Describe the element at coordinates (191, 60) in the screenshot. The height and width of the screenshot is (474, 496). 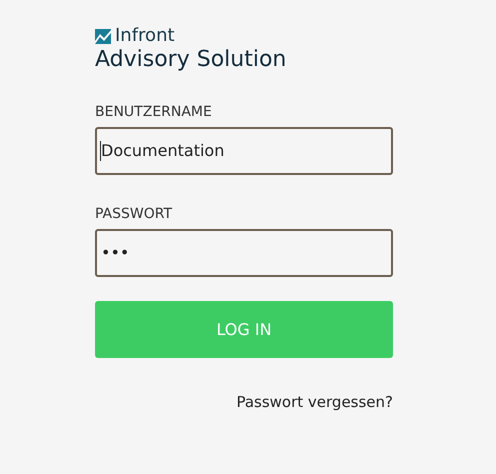
I see `app-title: Advisory Solution` at that location.